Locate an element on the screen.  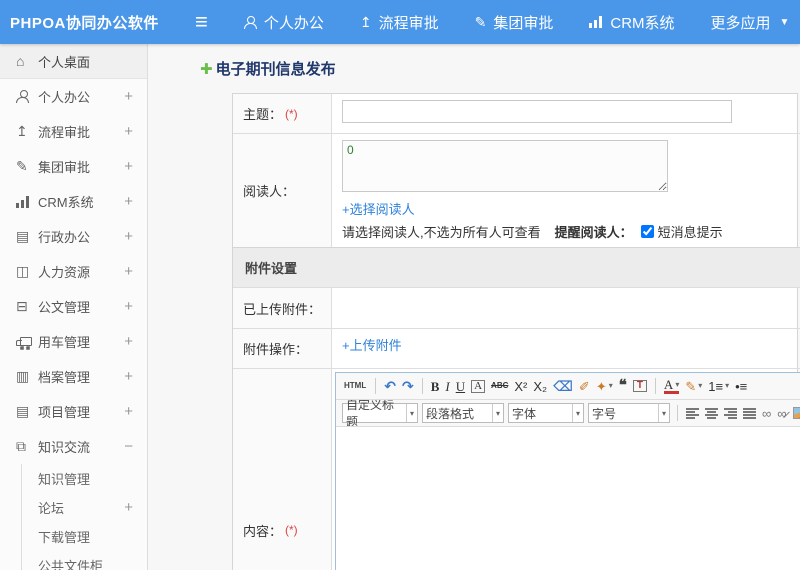
sidebar-item-group-approval: ✎ 集团审批 + is located at coordinates (73, 166).